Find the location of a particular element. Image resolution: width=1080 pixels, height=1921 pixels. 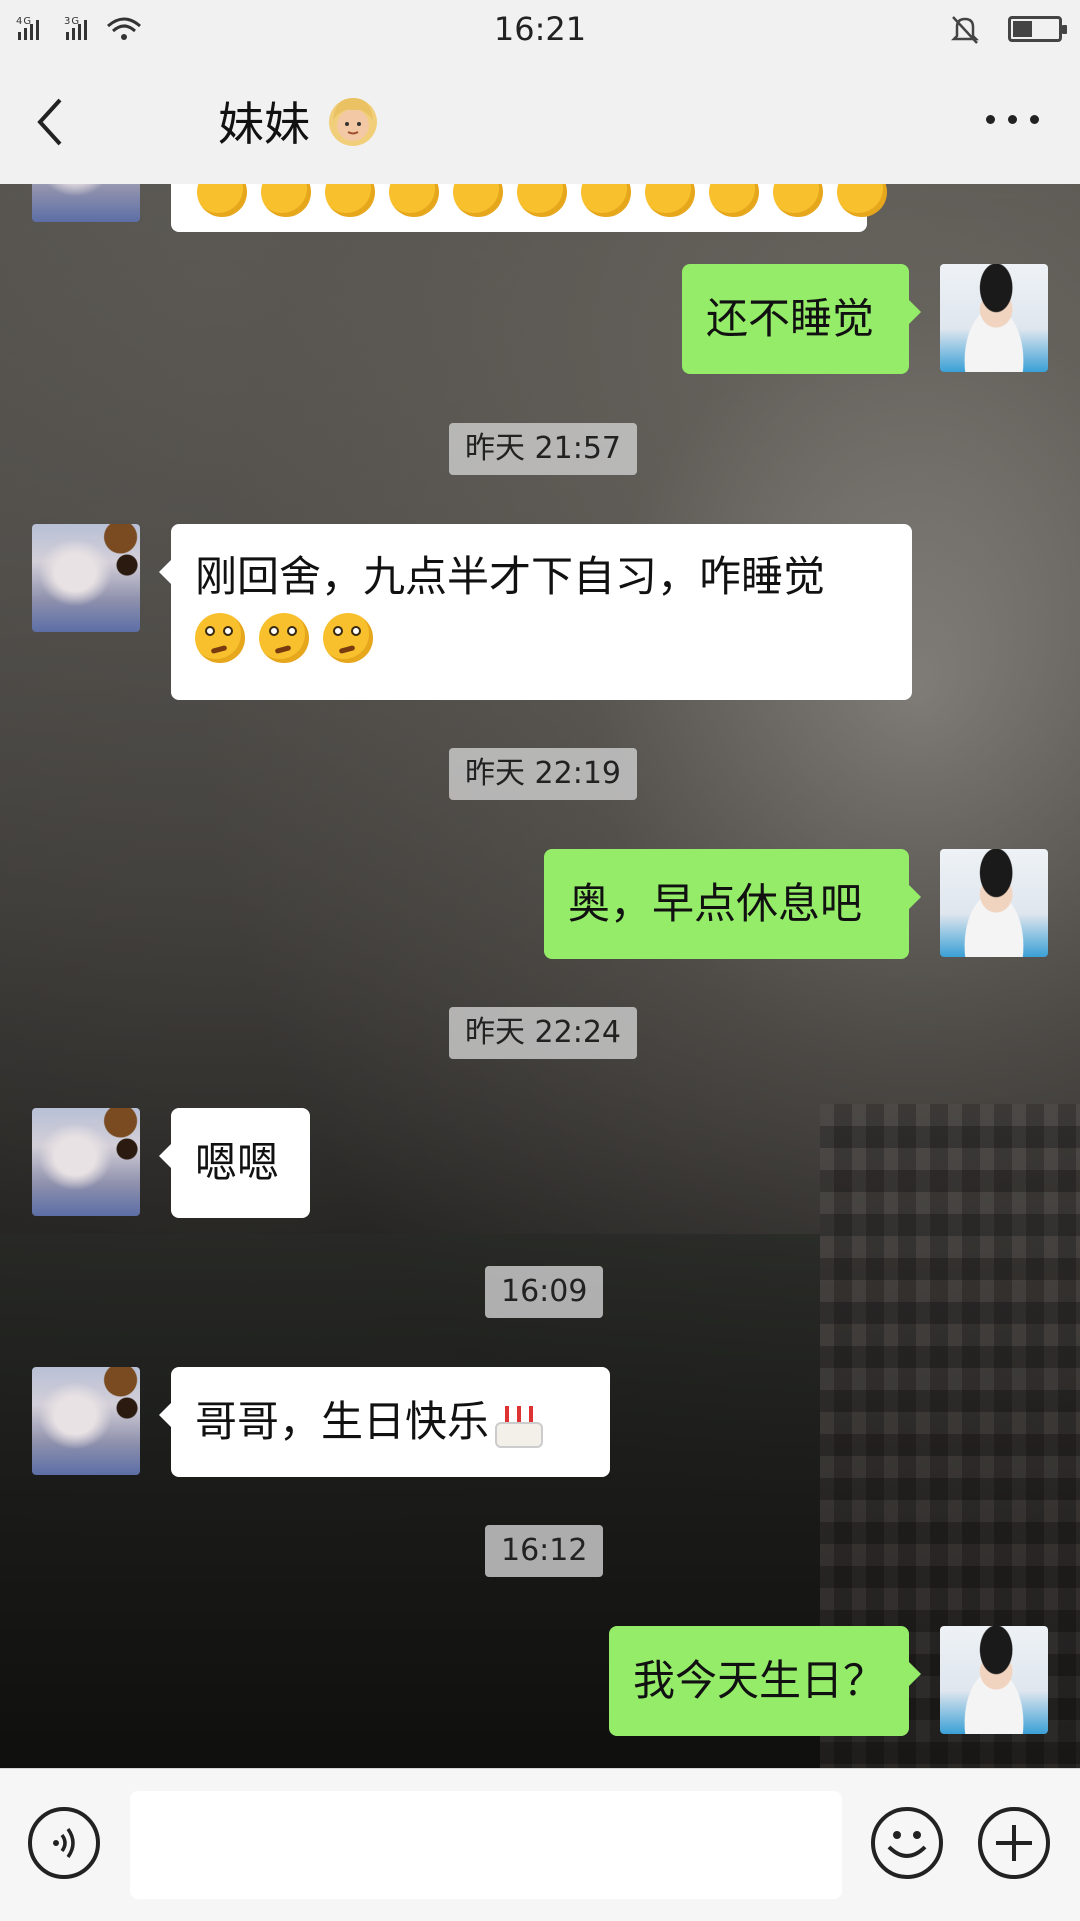

smiley-icon is located at coordinates (907, 1844).